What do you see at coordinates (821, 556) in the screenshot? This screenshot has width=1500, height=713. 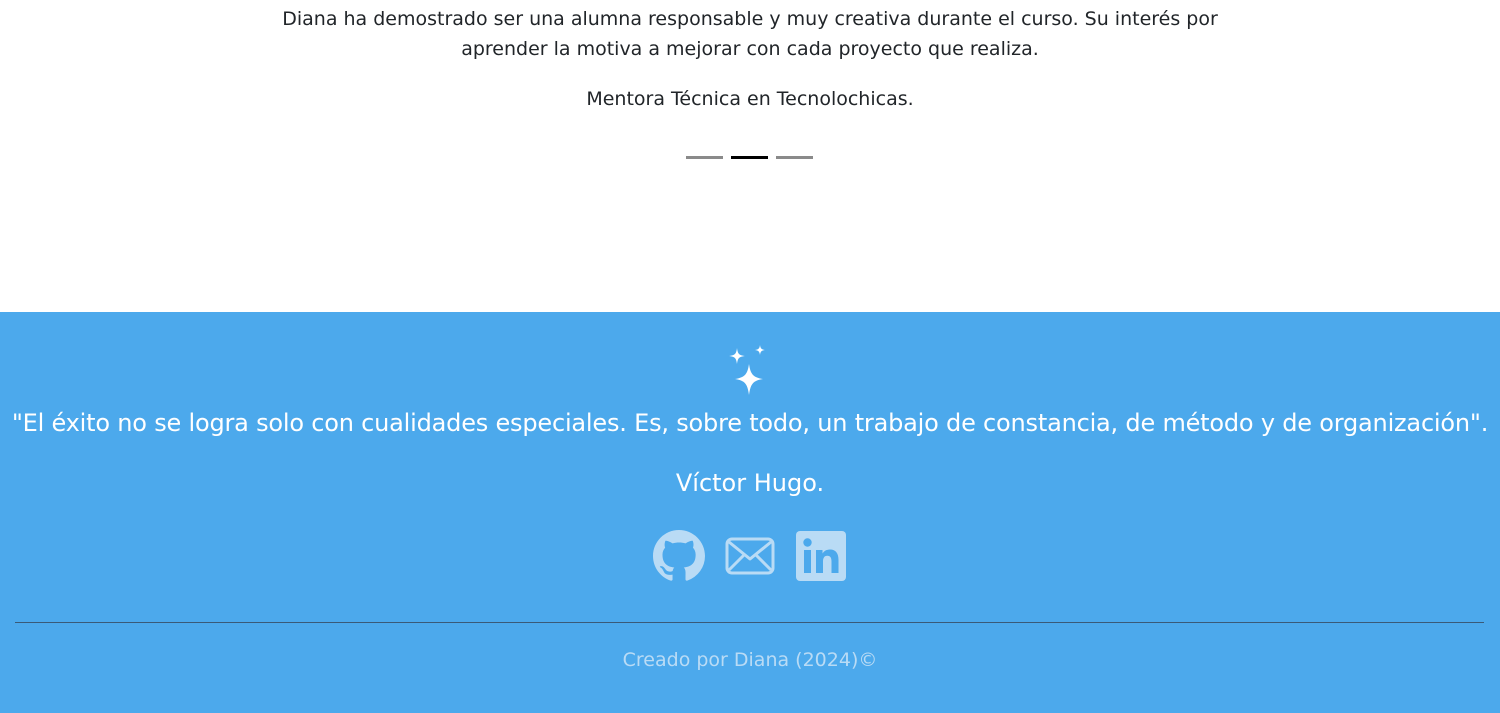 I see `linkedin-icon` at bounding box center [821, 556].